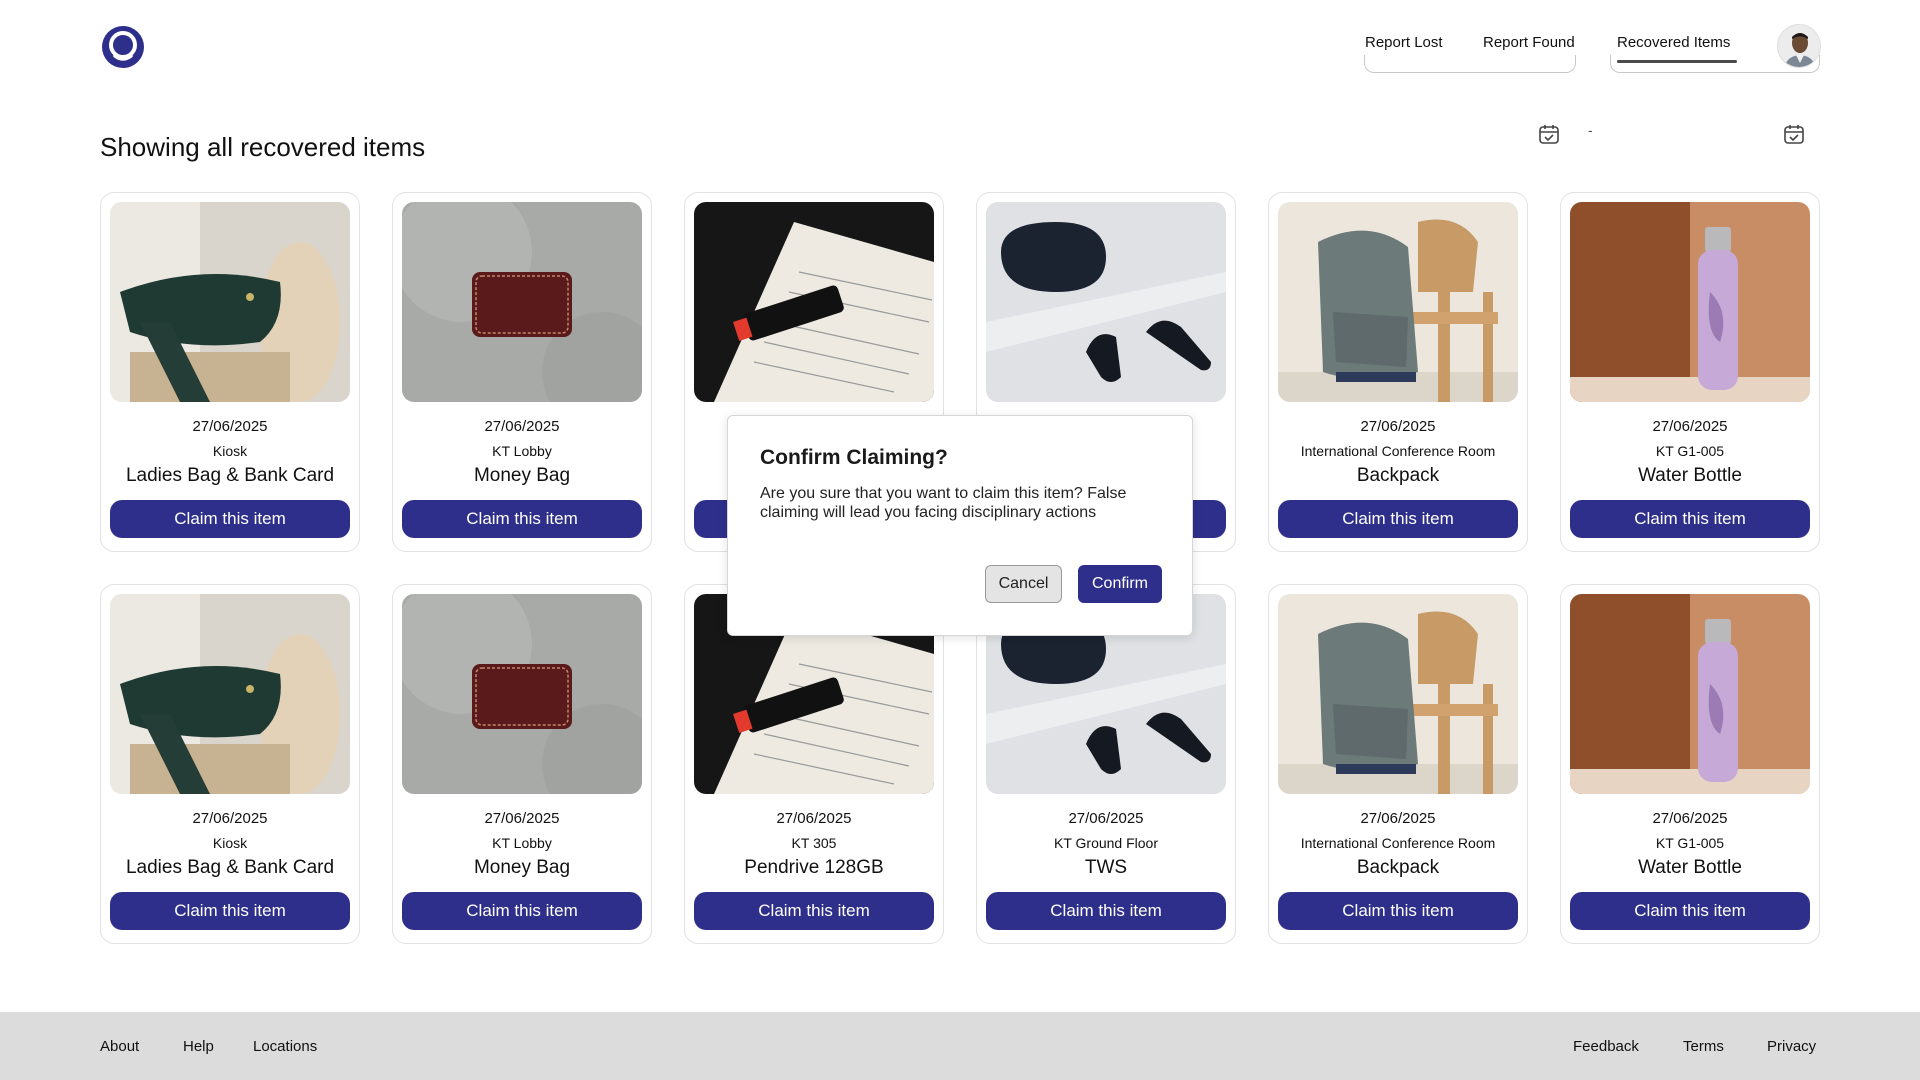 This screenshot has height=1080, width=1920. I want to click on start-date-calendar-icon, so click(1549, 134).